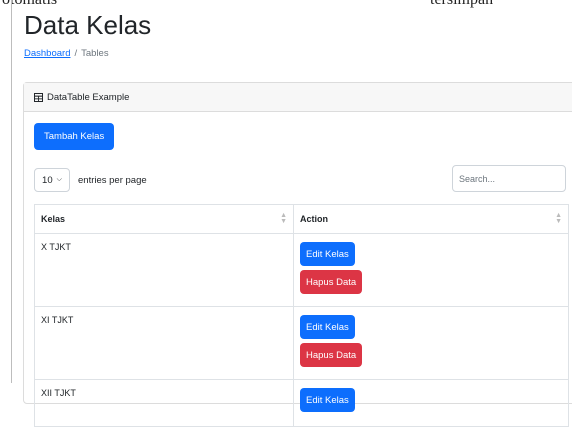 Image resolution: width=572 pixels, height=427 pixels. I want to click on table-header-row: Kelas ▲ ▼ Action ▲ ▼, so click(301, 219).